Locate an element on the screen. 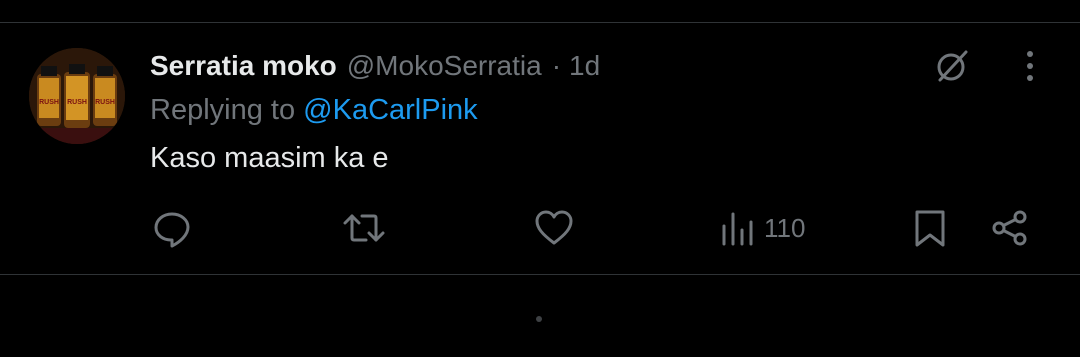 This screenshot has width=1080, height=357. bottom-divider is located at coordinates (540, 274).